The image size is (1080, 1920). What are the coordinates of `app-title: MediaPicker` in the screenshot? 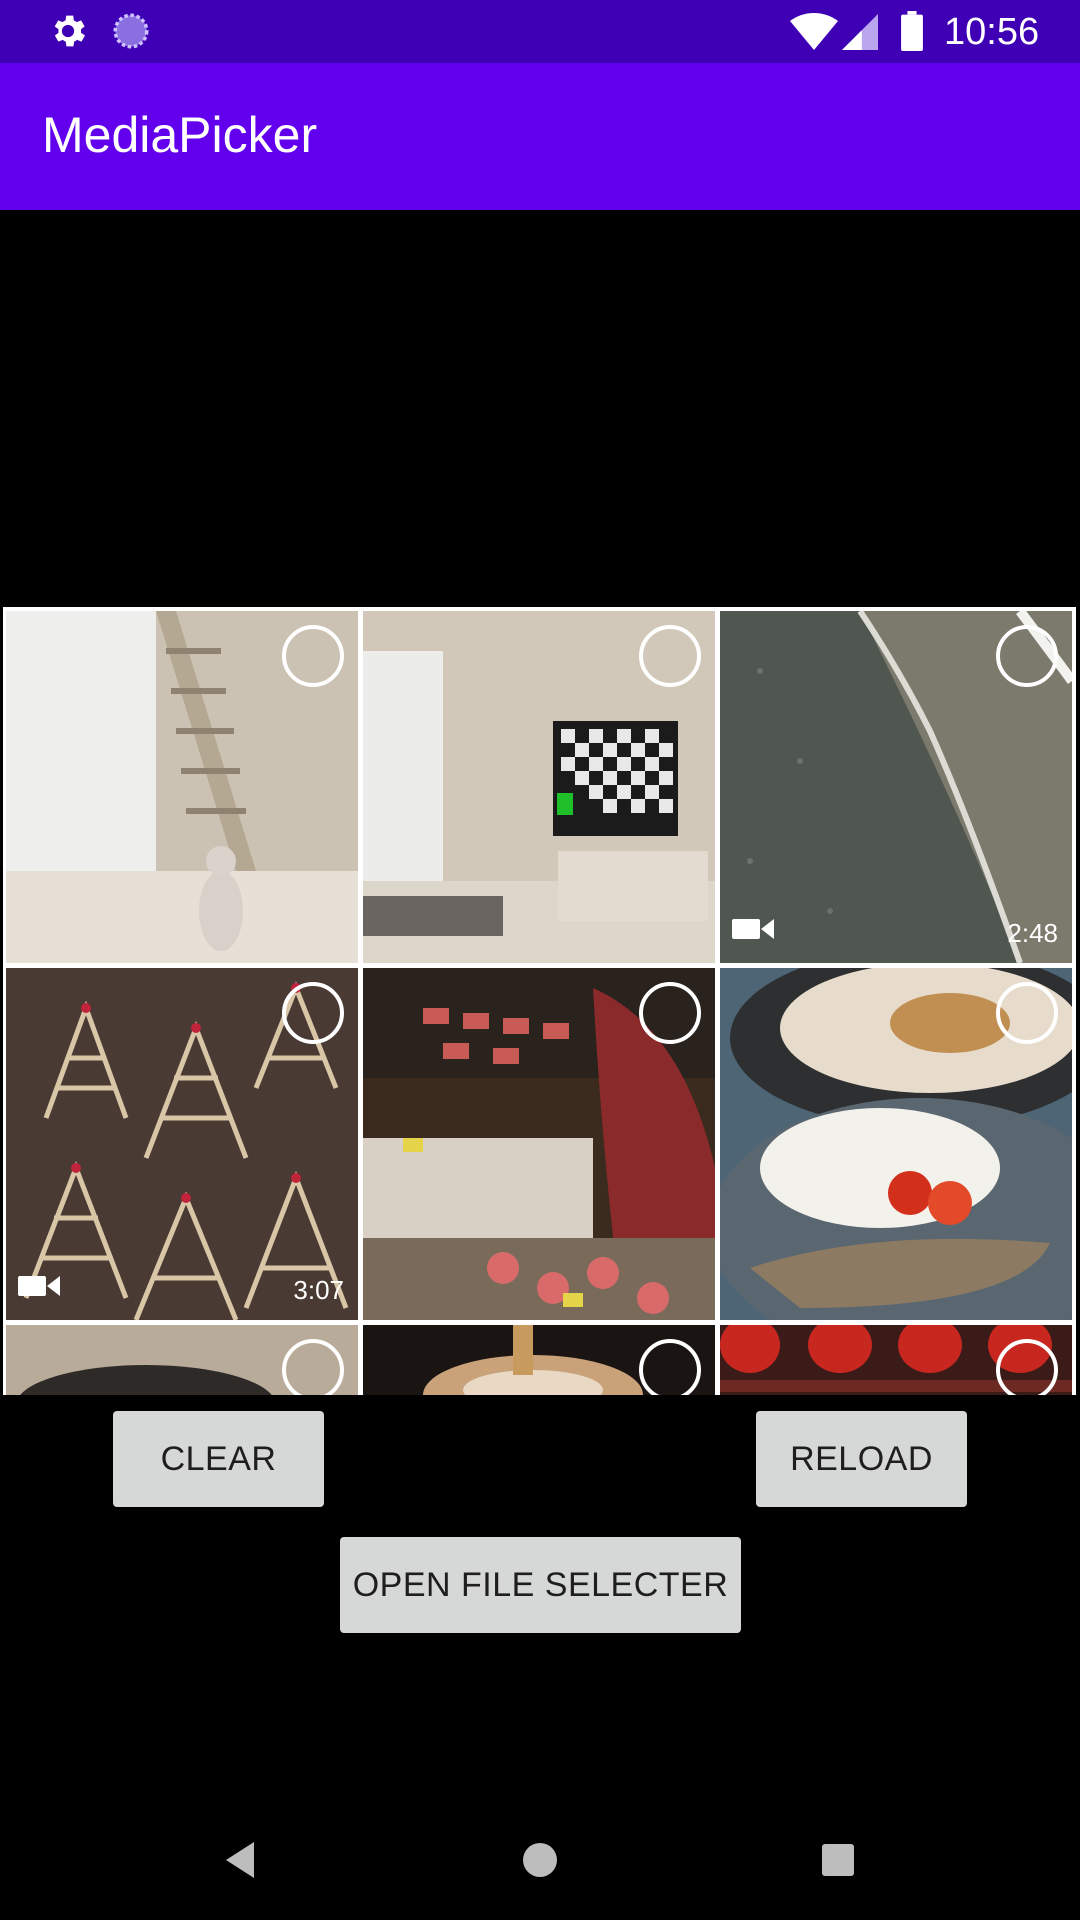 It's located at (180, 135).